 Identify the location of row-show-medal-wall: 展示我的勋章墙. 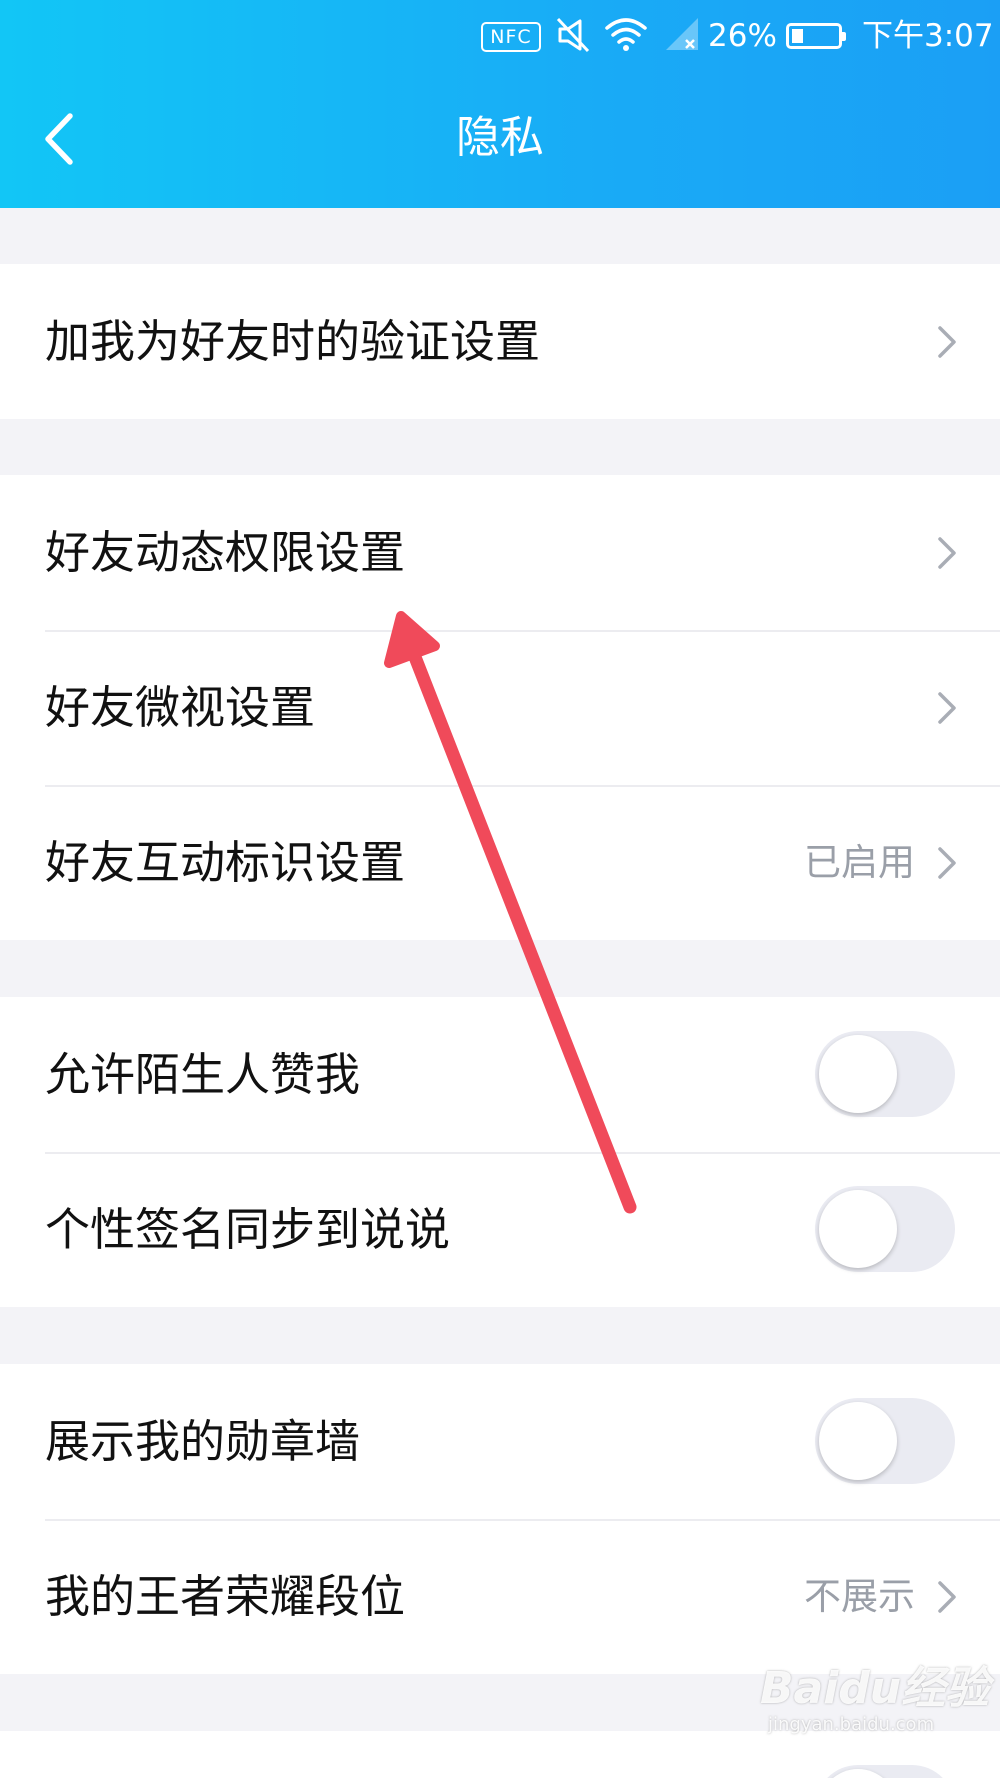
(500, 1441).